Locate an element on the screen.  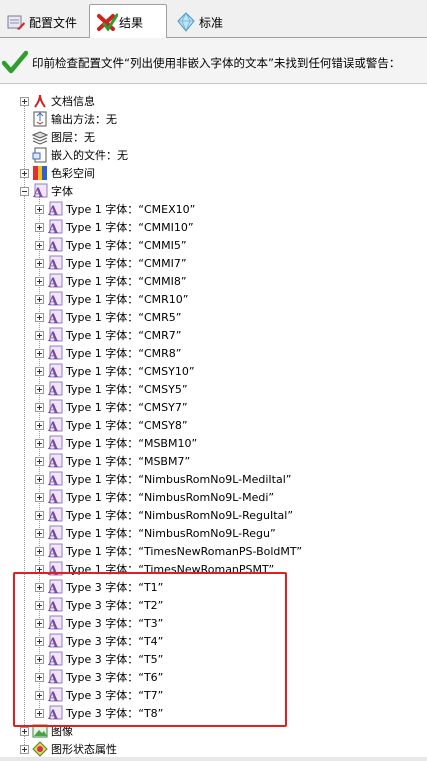
highlight-box is located at coordinates (150, 649).